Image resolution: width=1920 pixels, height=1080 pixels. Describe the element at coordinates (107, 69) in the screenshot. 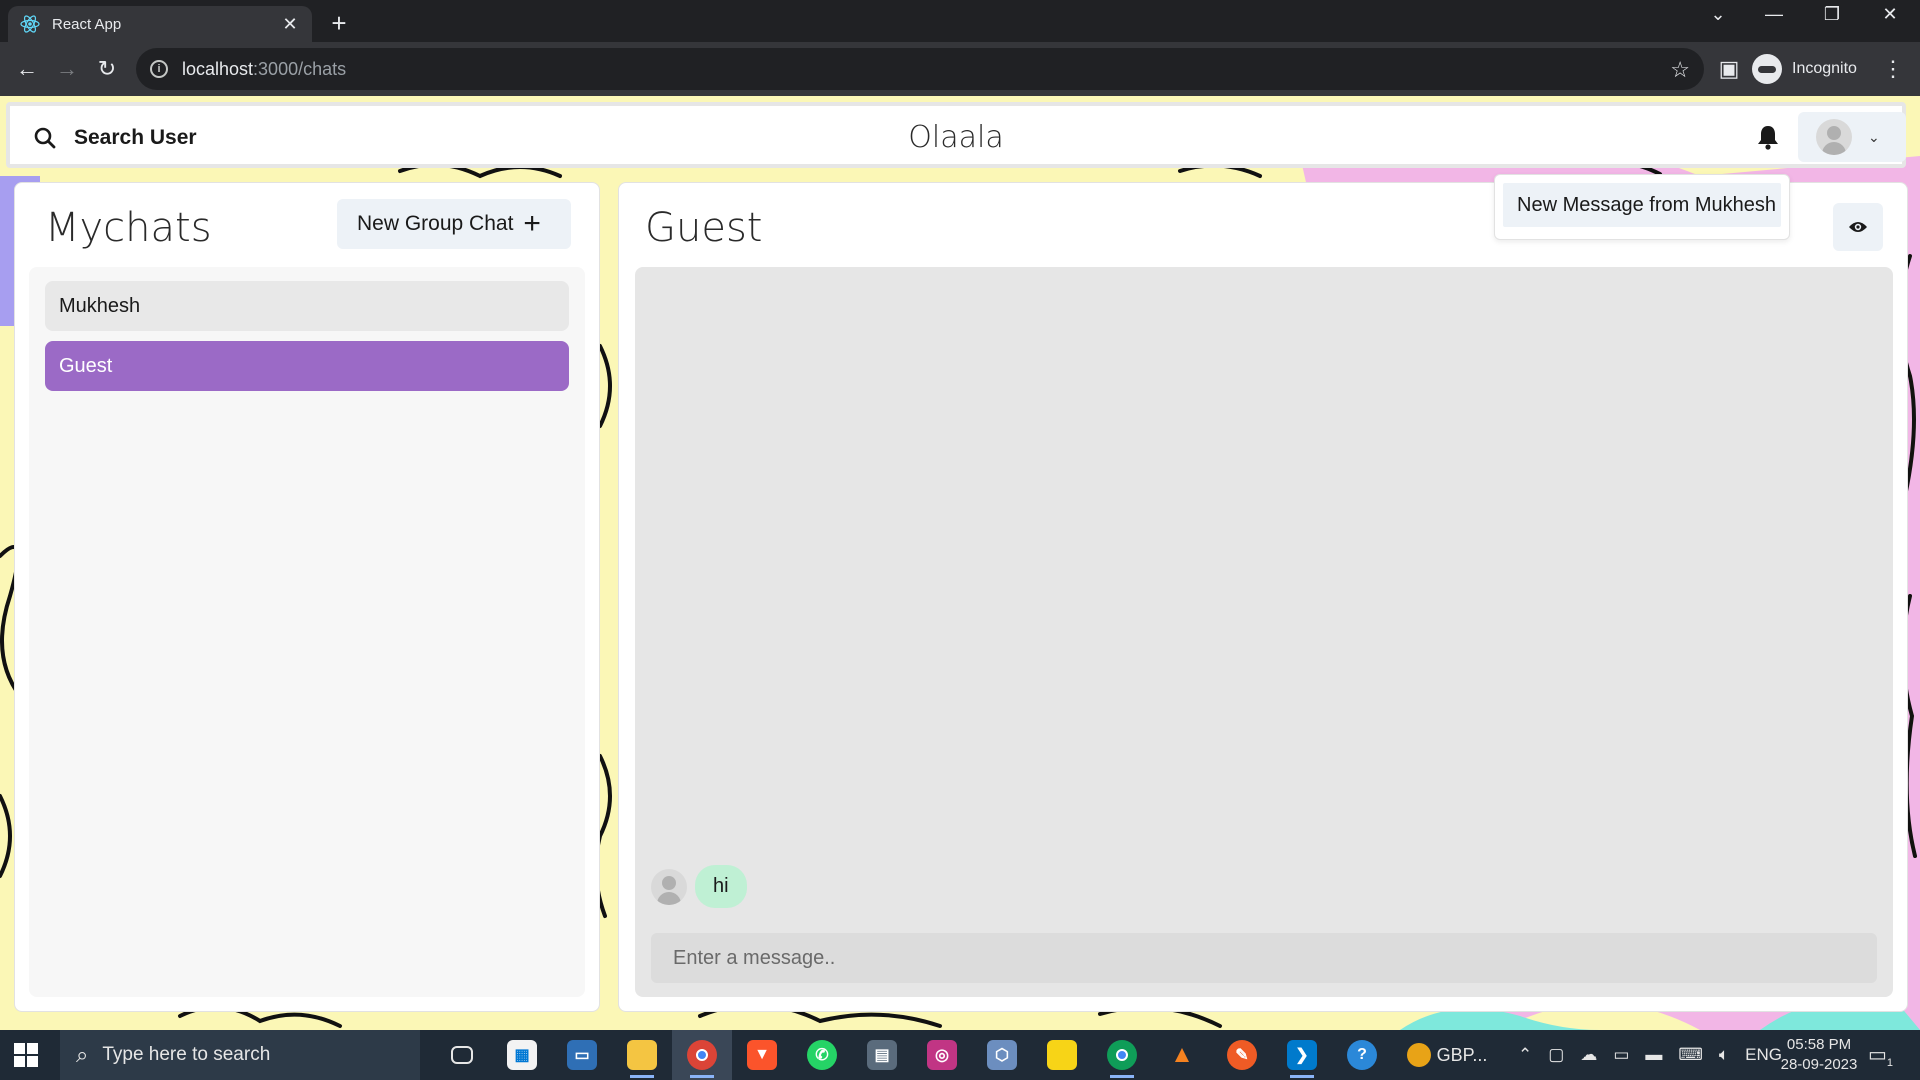

I see `reload-icon: ↻` at that location.